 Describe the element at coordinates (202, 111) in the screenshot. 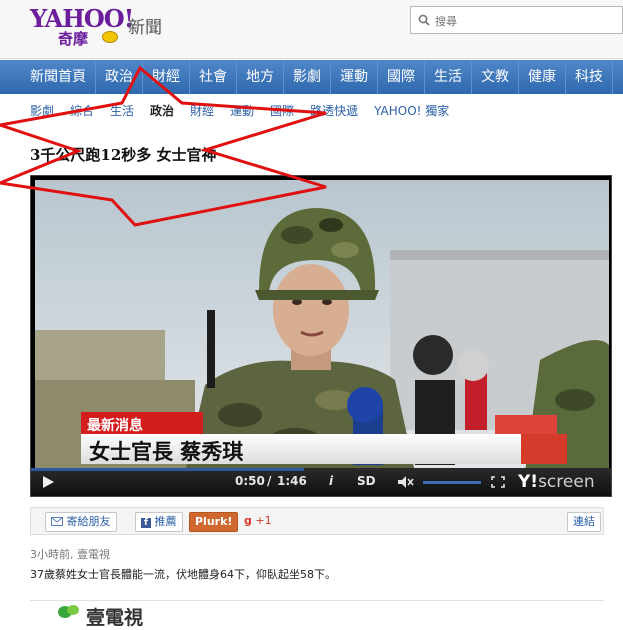

I see `subnav-item-finance: 財經` at that location.